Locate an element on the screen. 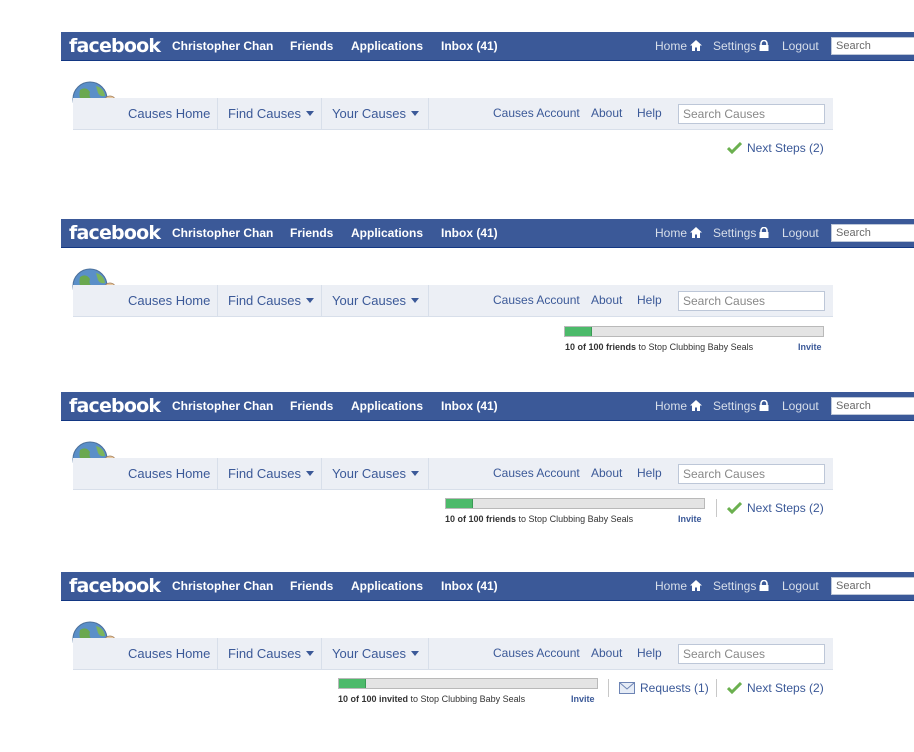 The height and width of the screenshot is (752, 914). requests-link: Requests (1) is located at coordinates (664, 688).